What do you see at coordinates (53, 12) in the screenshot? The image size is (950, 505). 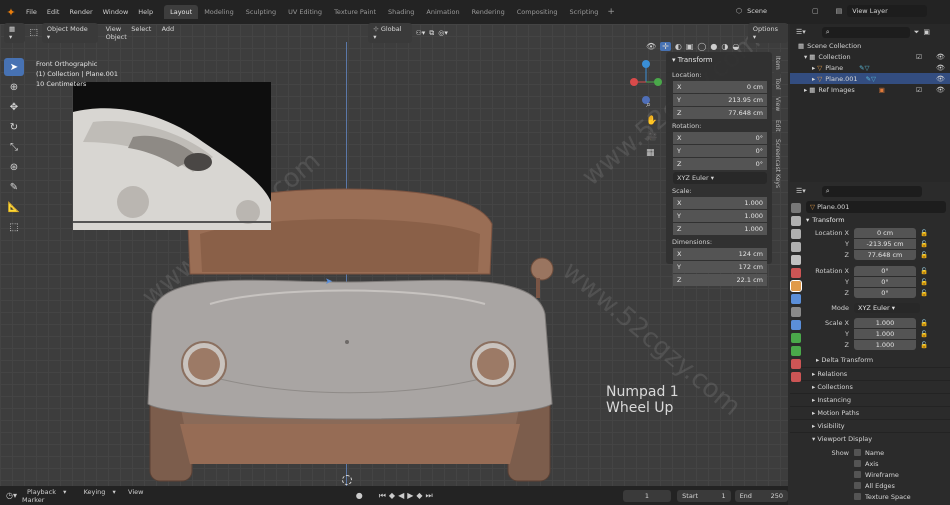 I see `menu-edit: Edit` at bounding box center [53, 12].